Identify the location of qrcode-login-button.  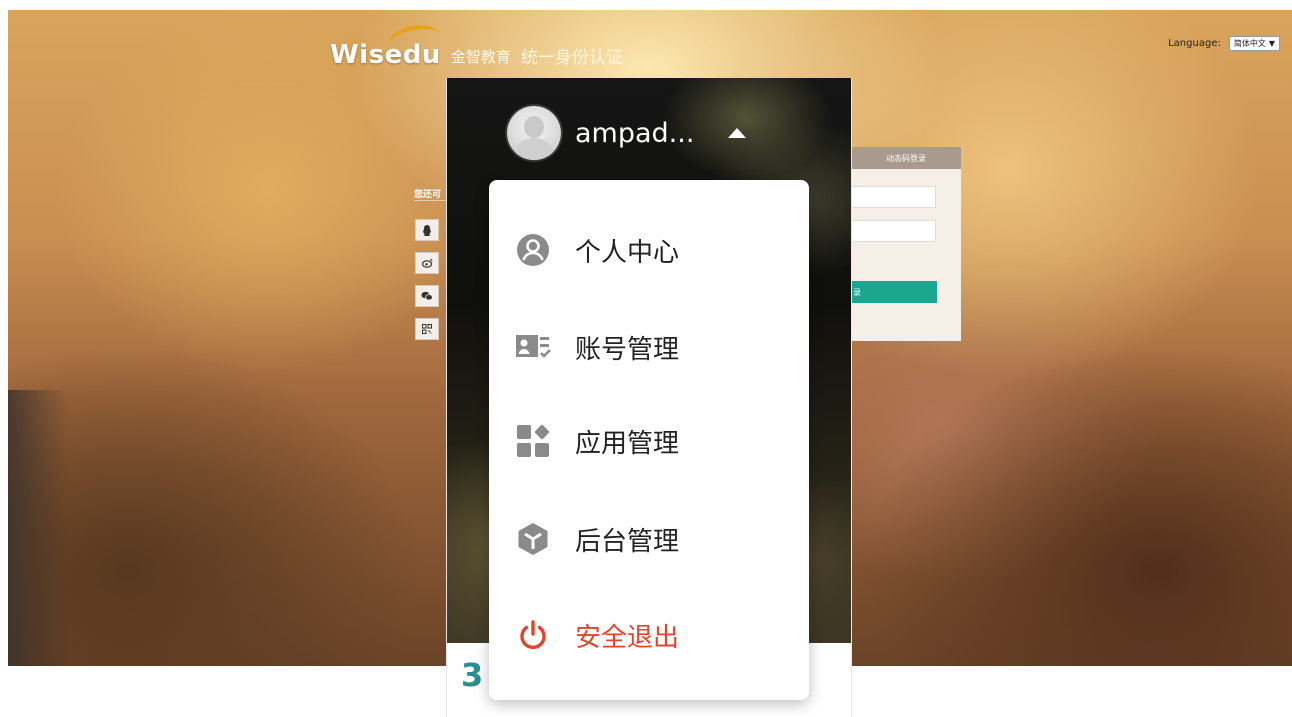
(427, 329).